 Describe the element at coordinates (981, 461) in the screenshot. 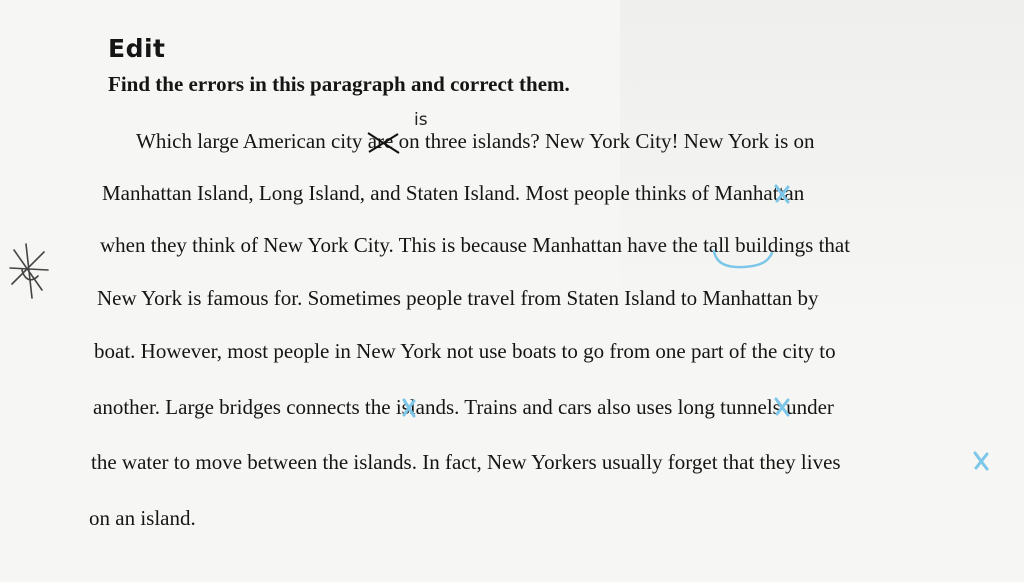

I see `ink-strike-lives` at that location.